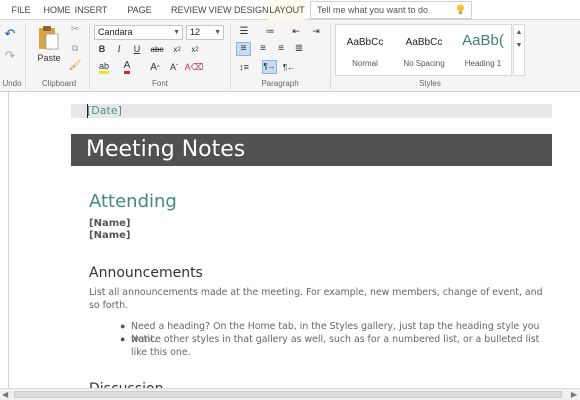 This screenshot has width=580, height=400. I want to click on styles-more-button: ▲ ▼, so click(519, 50).